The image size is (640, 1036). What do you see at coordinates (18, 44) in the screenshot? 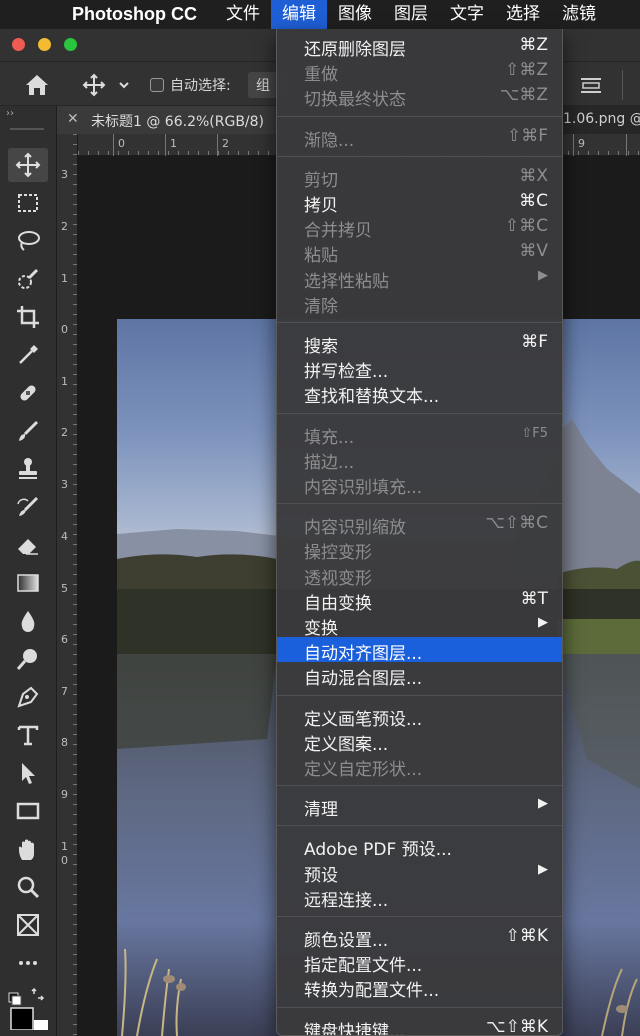
I see `window-close-button` at bounding box center [18, 44].